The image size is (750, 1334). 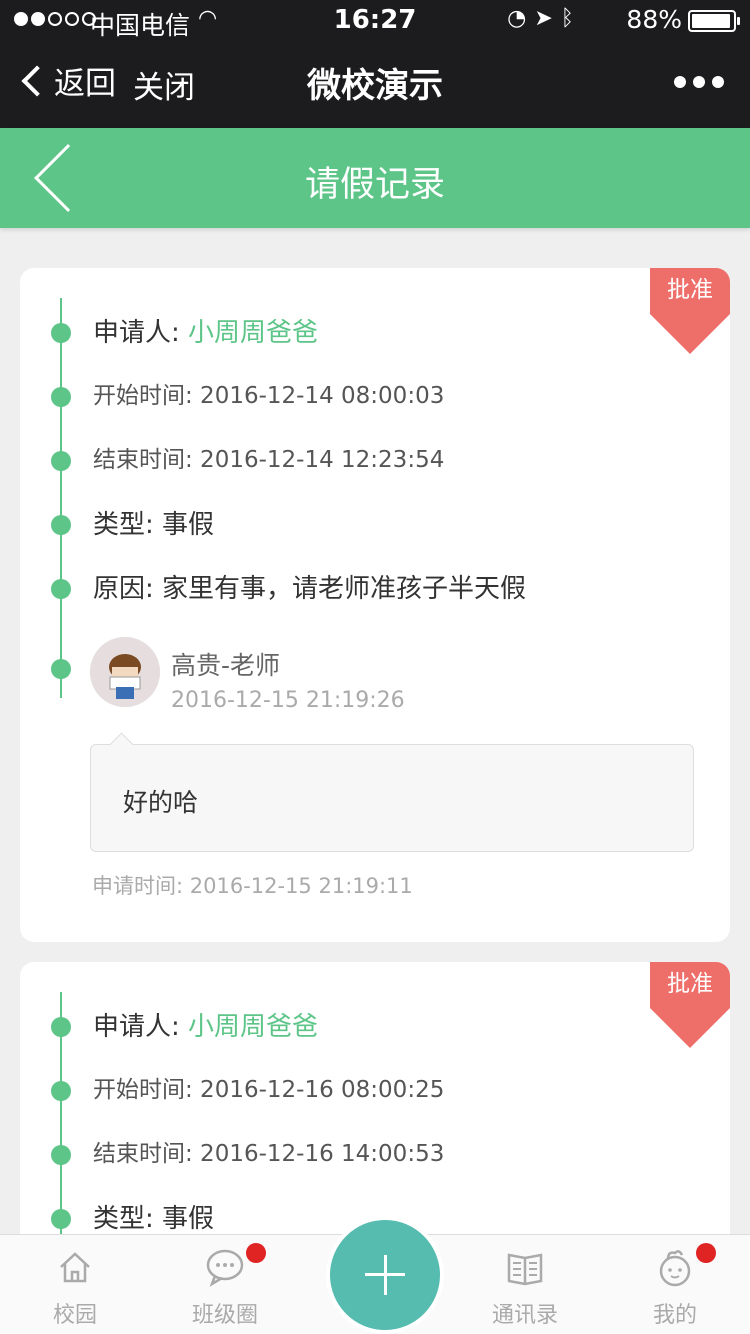 I want to click on end-time-row: 结束时间: 2016-12-14 12:23:54, so click(x=340, y=460).